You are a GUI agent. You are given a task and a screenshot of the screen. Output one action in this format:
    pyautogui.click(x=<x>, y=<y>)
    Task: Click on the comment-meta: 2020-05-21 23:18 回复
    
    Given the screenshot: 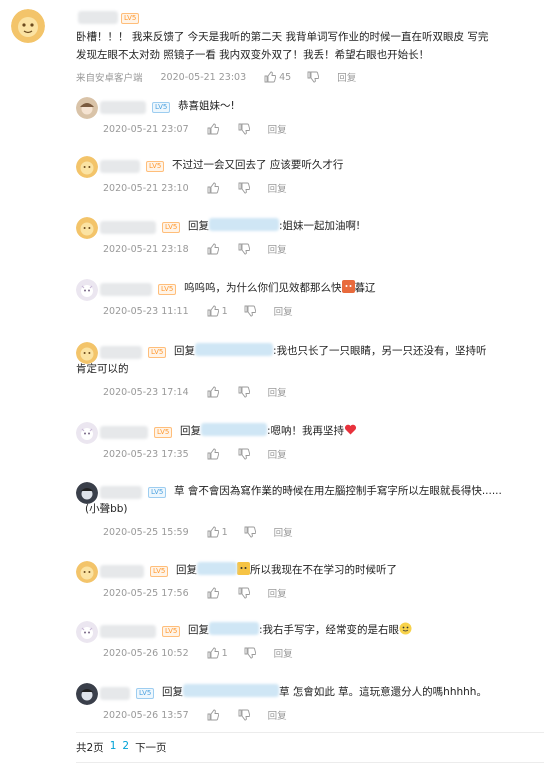 What is the action you would take?
    pyautogui.click(x=195, y=249)
    